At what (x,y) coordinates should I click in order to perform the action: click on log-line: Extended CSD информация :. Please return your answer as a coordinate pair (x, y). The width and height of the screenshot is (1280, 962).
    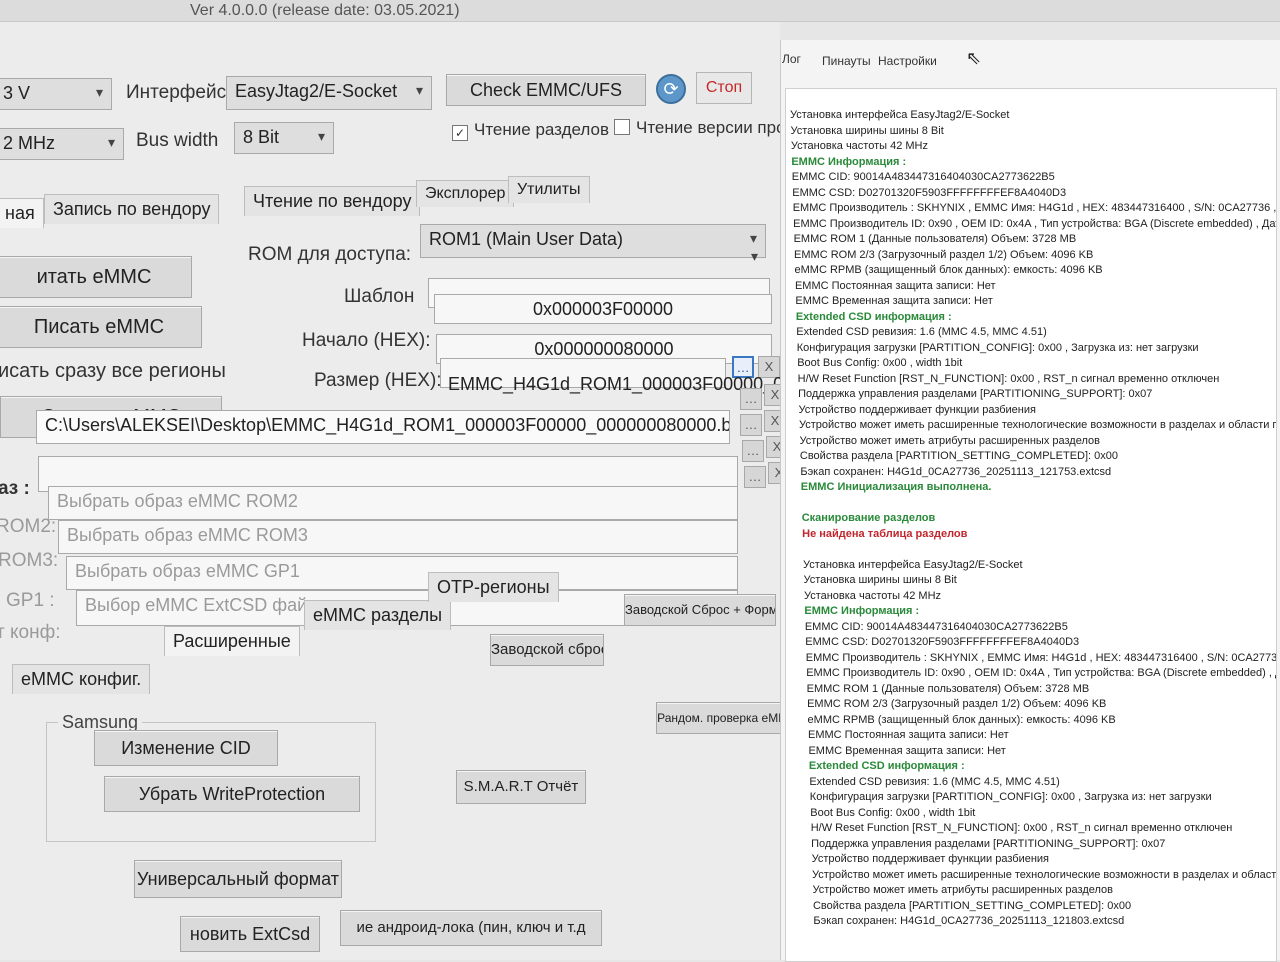
    Looking at the image, I should click on (886, 766).